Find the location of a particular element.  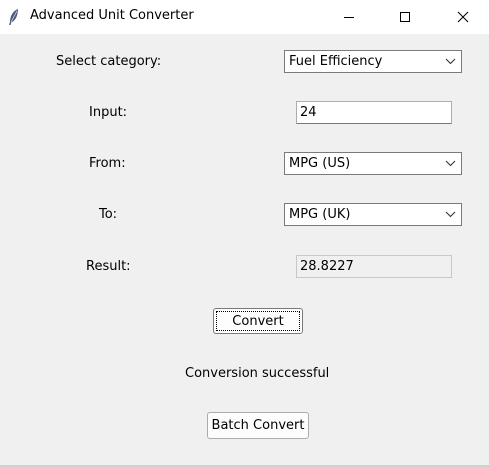

category-label: Select category: is located at coordinates (109, 61).